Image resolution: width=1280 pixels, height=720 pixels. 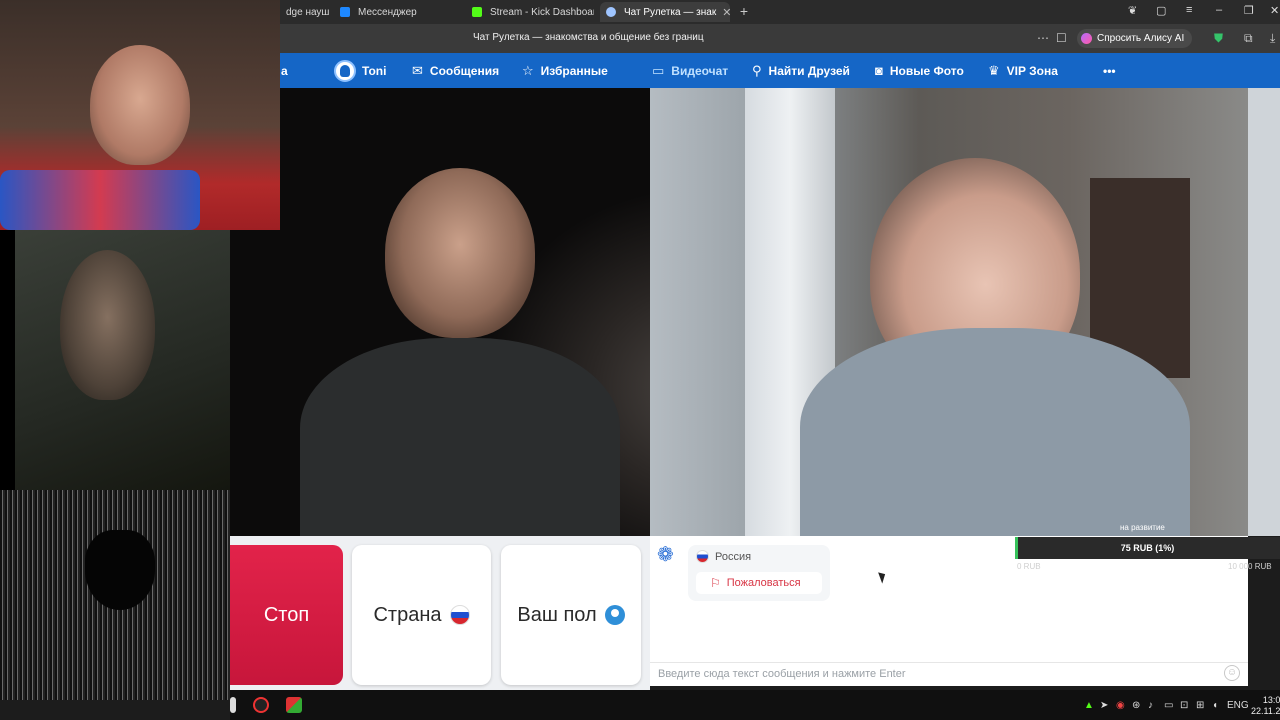 What do you see at coordinates (261, 705) in the screenshot?
I see `obs-icon` at bounding box center [261, 705].